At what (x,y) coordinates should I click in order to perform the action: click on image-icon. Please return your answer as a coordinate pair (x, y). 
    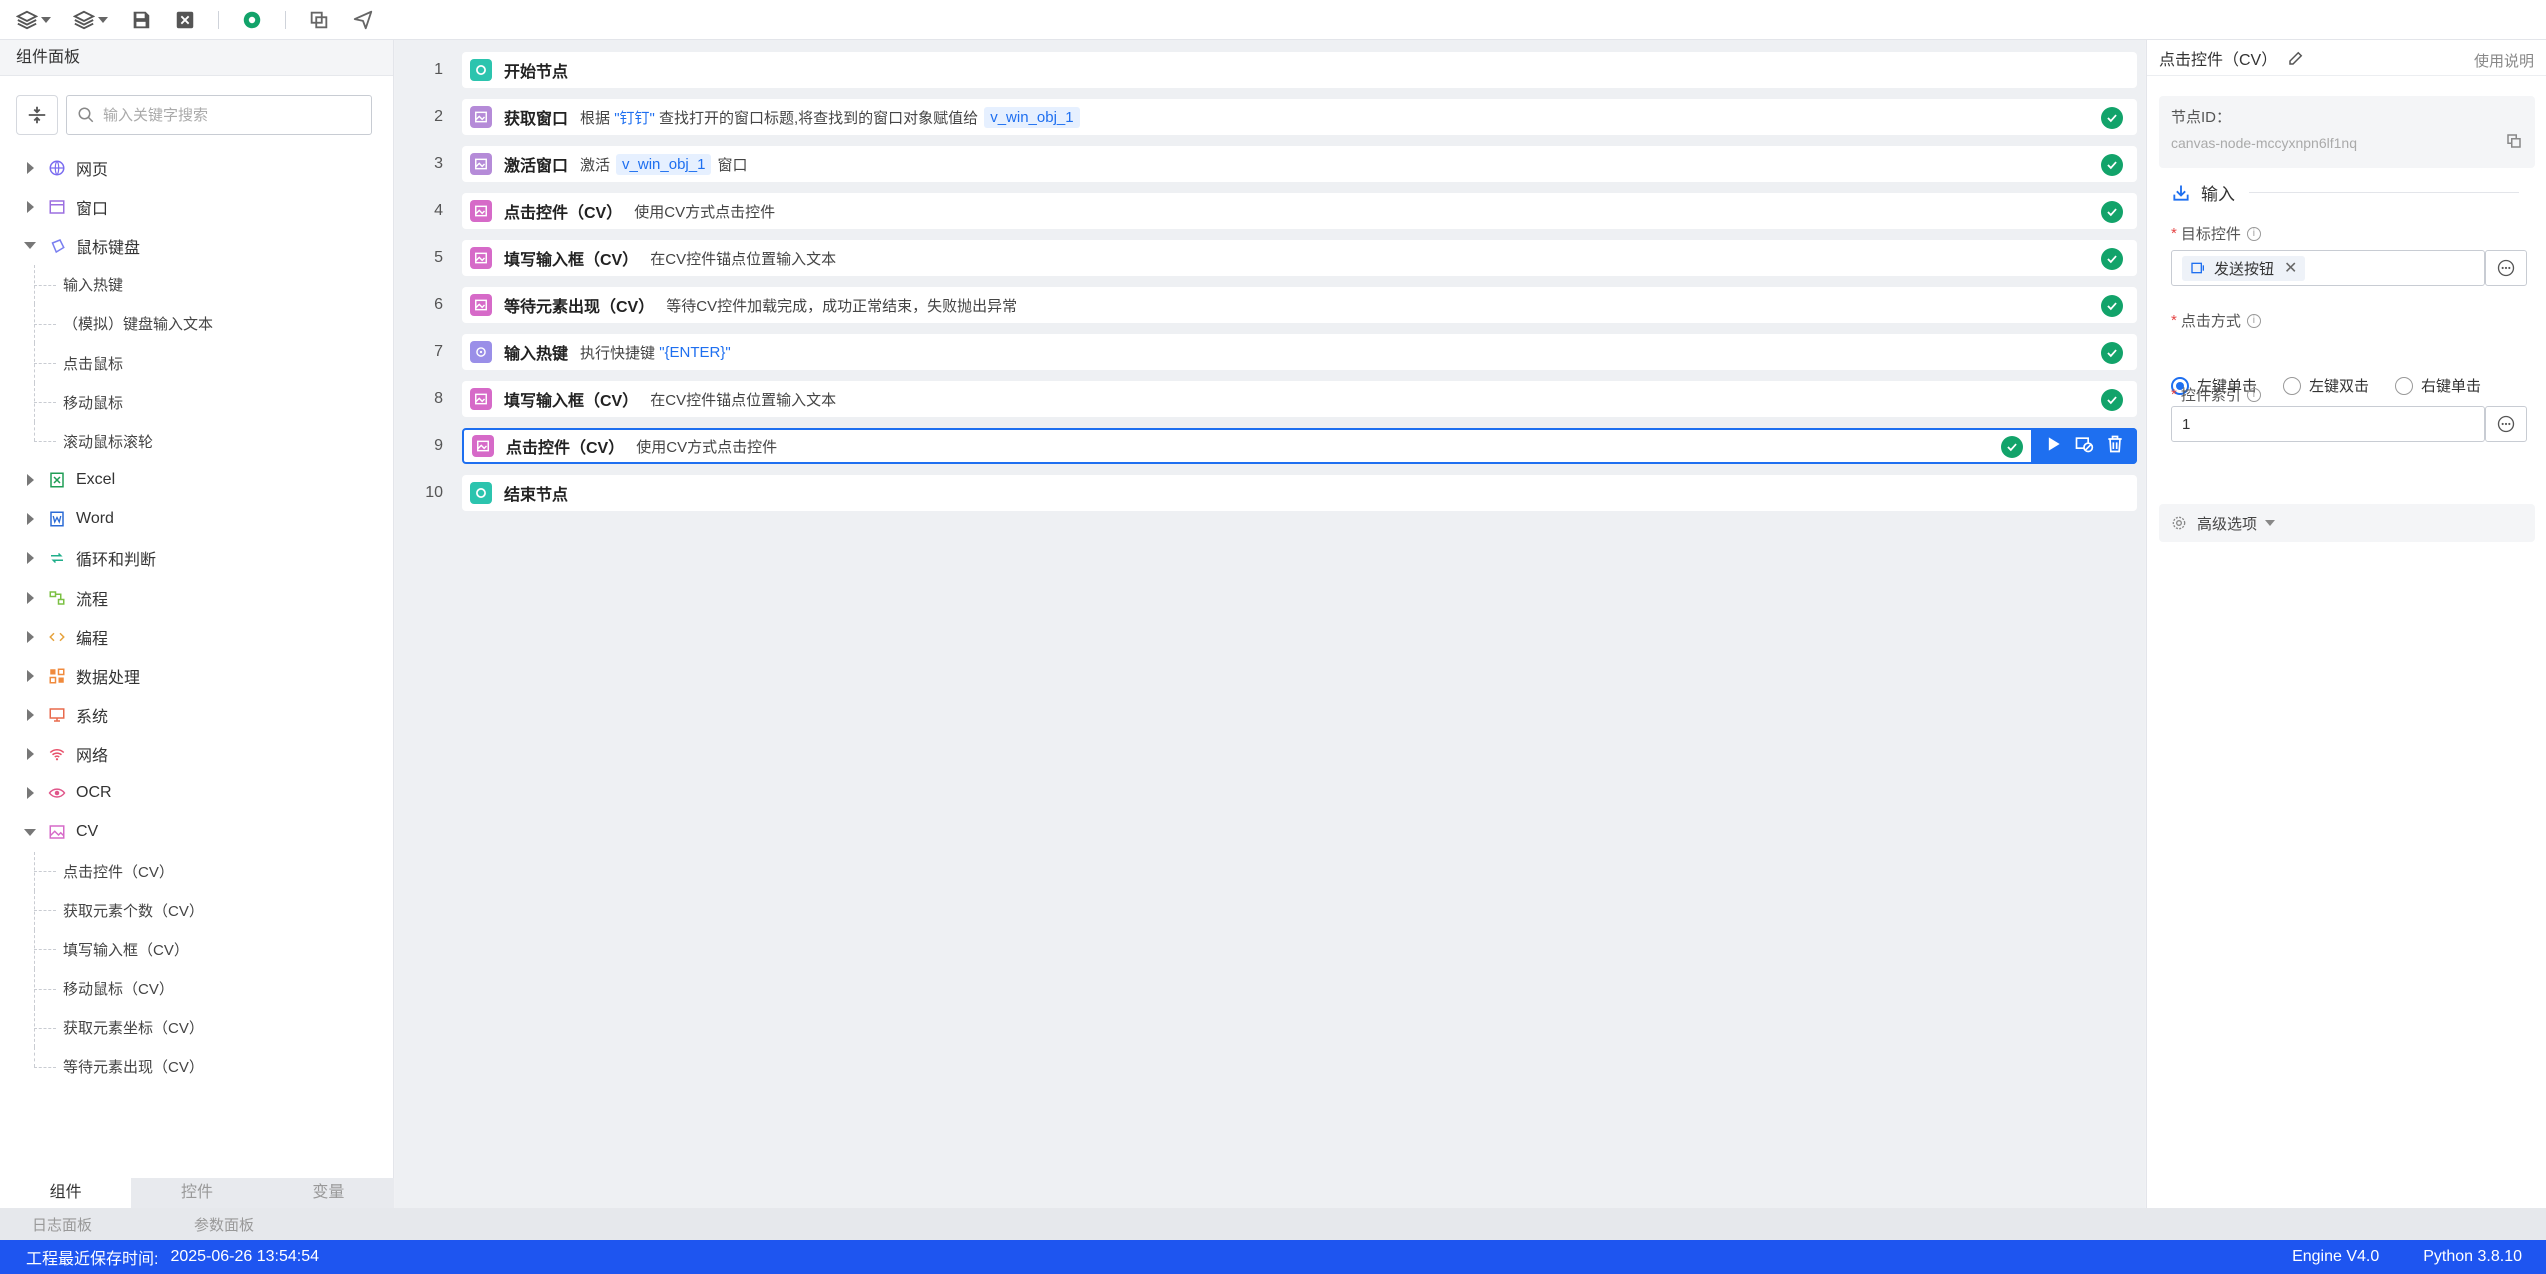
    Looking at the image, I should click on (481, 305).